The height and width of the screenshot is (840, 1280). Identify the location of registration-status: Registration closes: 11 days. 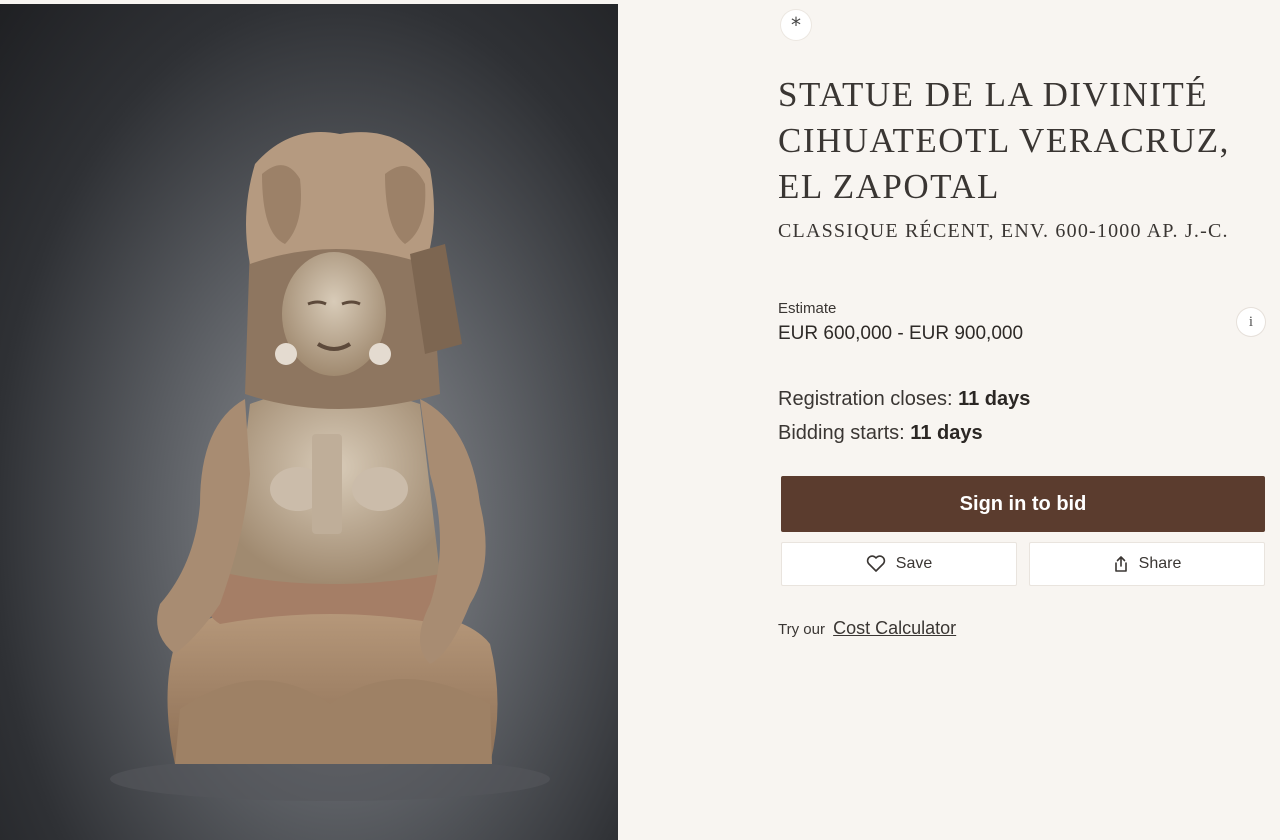
(904, 399).